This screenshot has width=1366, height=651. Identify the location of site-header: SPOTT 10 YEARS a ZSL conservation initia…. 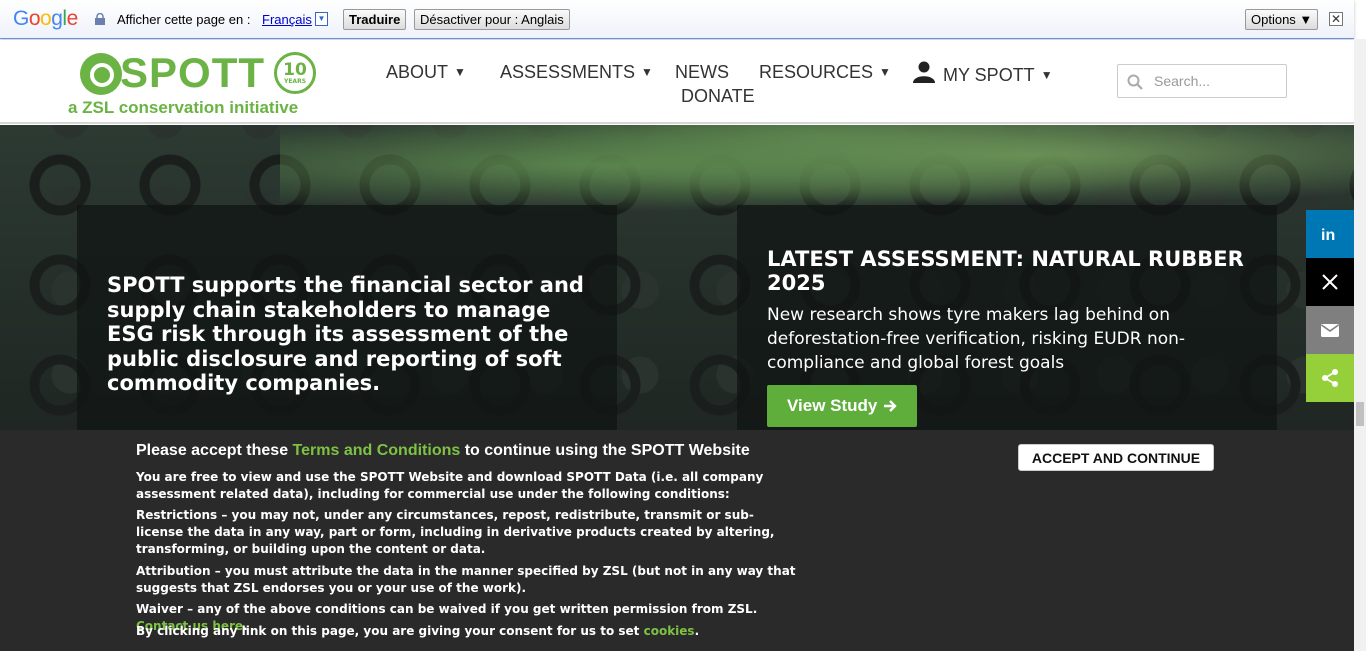
(677, 82).